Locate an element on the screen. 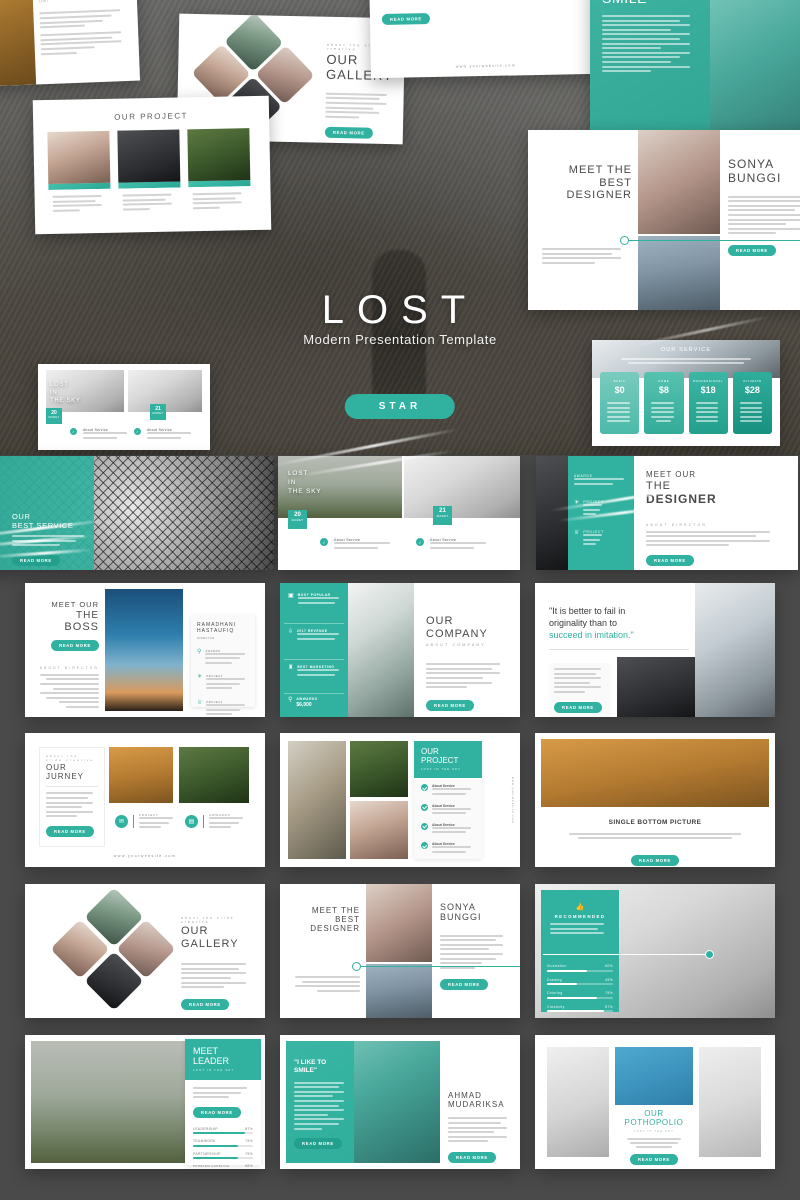 Image resolution: width=800 pixels, height=1200 pixels. title-line2: BEST is located at coordinates (347, 920).